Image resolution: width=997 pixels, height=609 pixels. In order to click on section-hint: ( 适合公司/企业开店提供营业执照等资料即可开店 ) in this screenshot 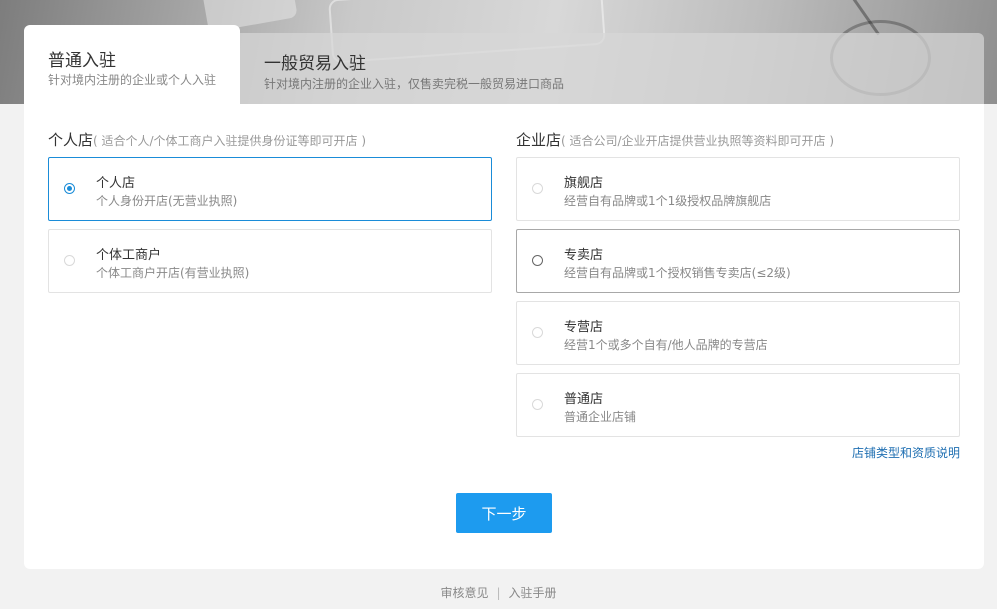, I will do `click(698, 141)`.